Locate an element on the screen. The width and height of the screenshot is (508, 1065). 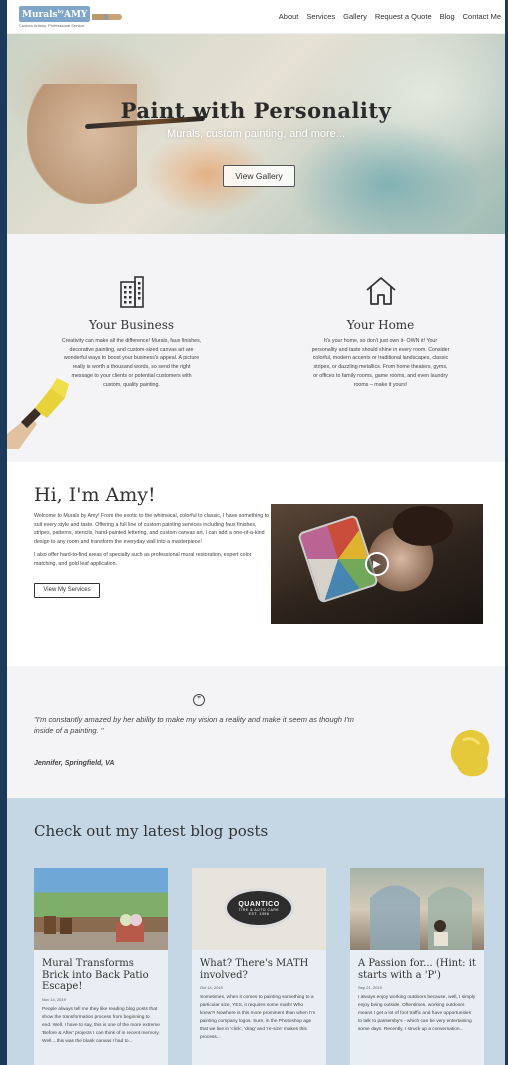
yellow-paintbrush-icon is located at coordinates (38, 413).